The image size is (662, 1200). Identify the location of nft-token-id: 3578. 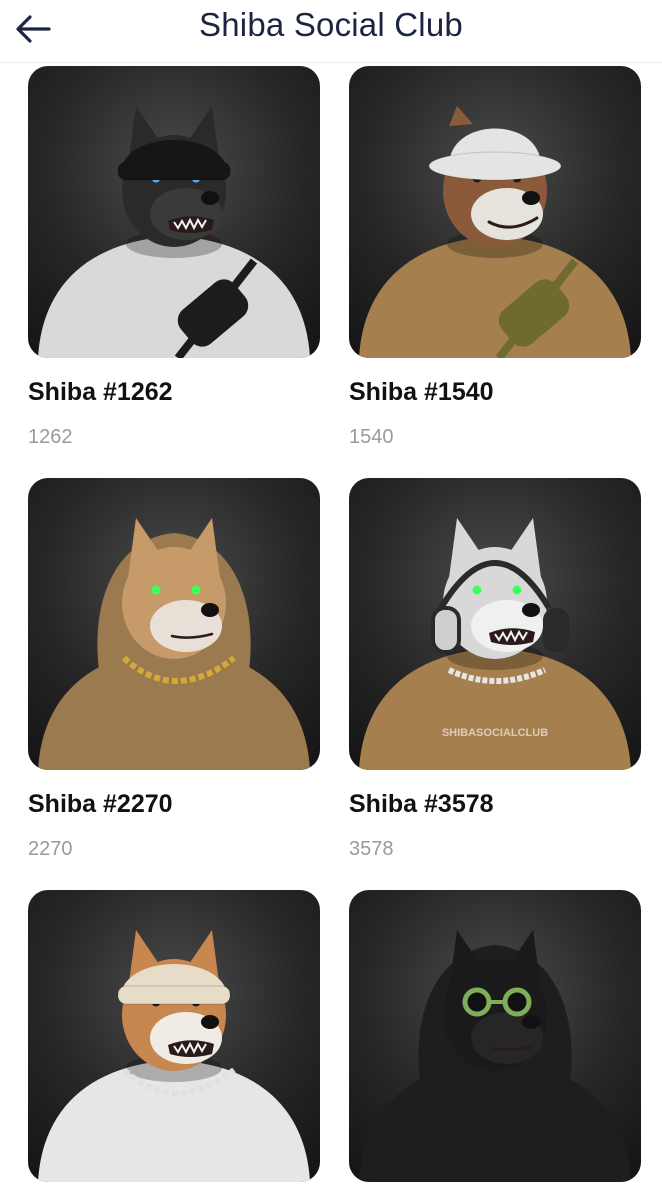
(371, 849).